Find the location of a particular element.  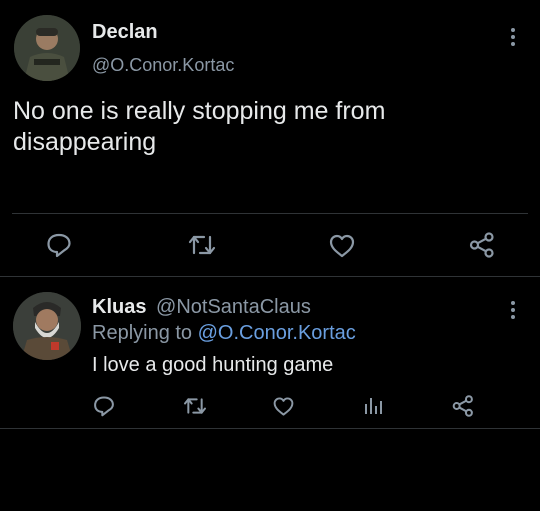

more-options-icon is located at coordinates (513, 37).